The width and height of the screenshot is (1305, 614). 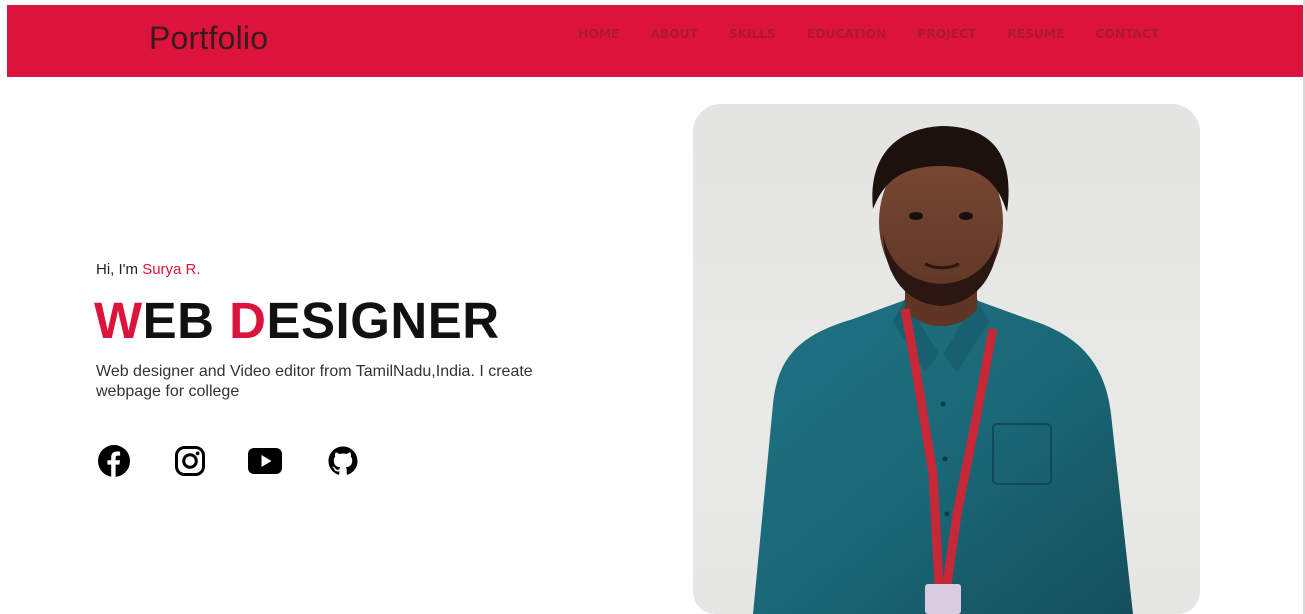 What do you see at coordinates (118, 320) in the screenshot?
I see `title-initial-w: W` at bounding box center [118, 320].